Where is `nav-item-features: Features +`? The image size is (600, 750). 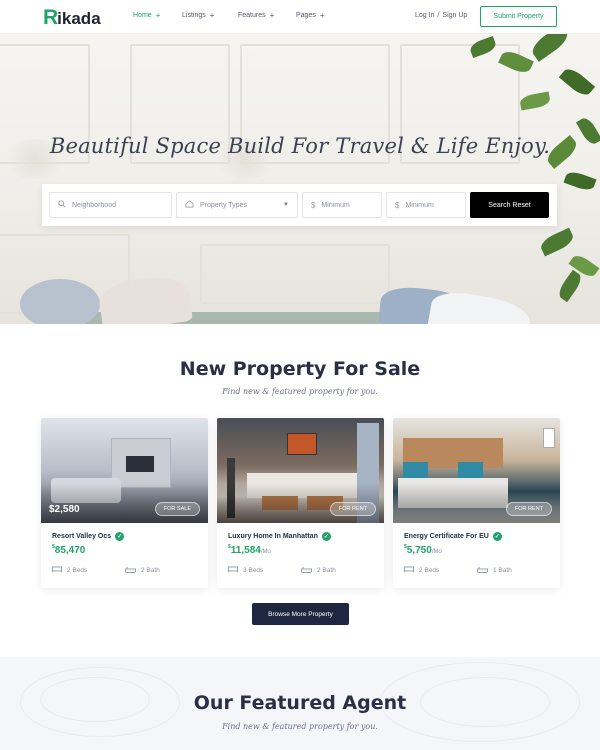
nav-item-features: Features + is located at coordinates (256, 15).